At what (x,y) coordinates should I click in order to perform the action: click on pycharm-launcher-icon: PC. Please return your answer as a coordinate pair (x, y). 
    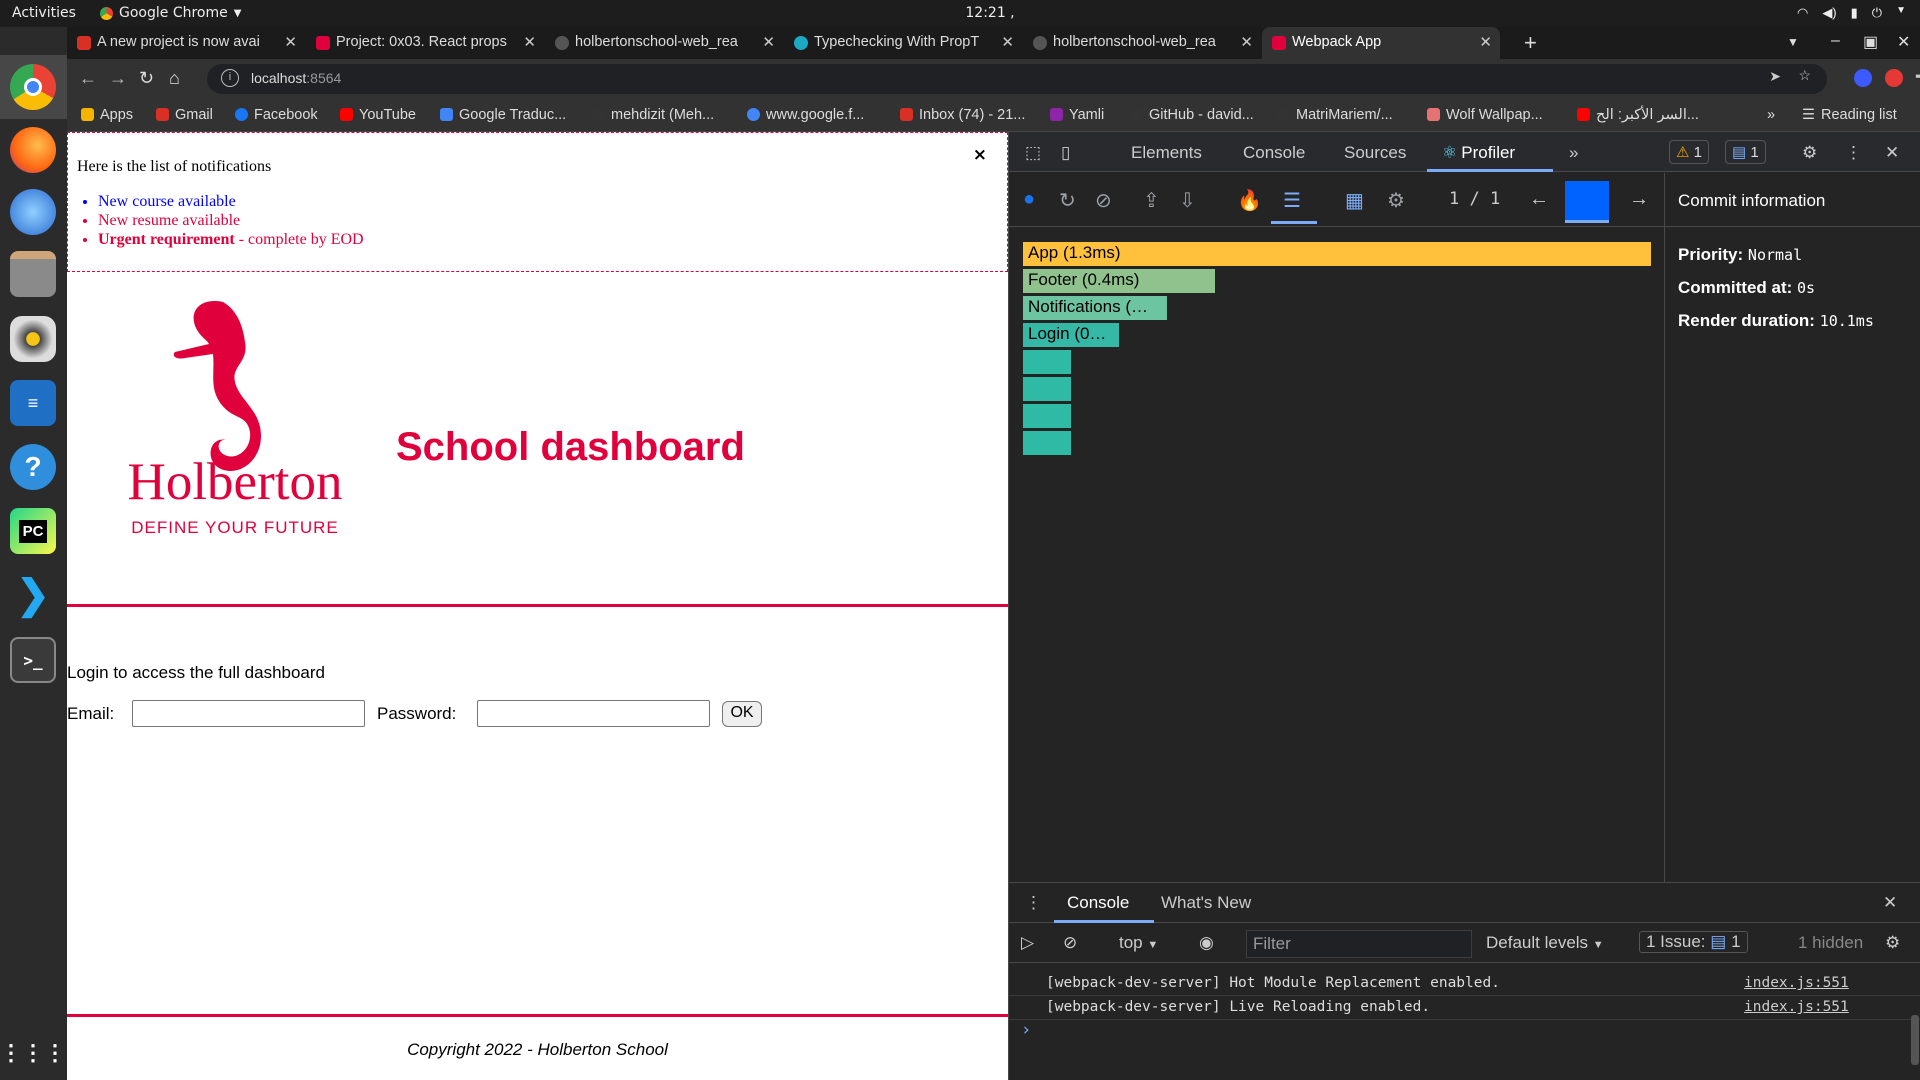
    Looking at the image, I should click on (33, 531).